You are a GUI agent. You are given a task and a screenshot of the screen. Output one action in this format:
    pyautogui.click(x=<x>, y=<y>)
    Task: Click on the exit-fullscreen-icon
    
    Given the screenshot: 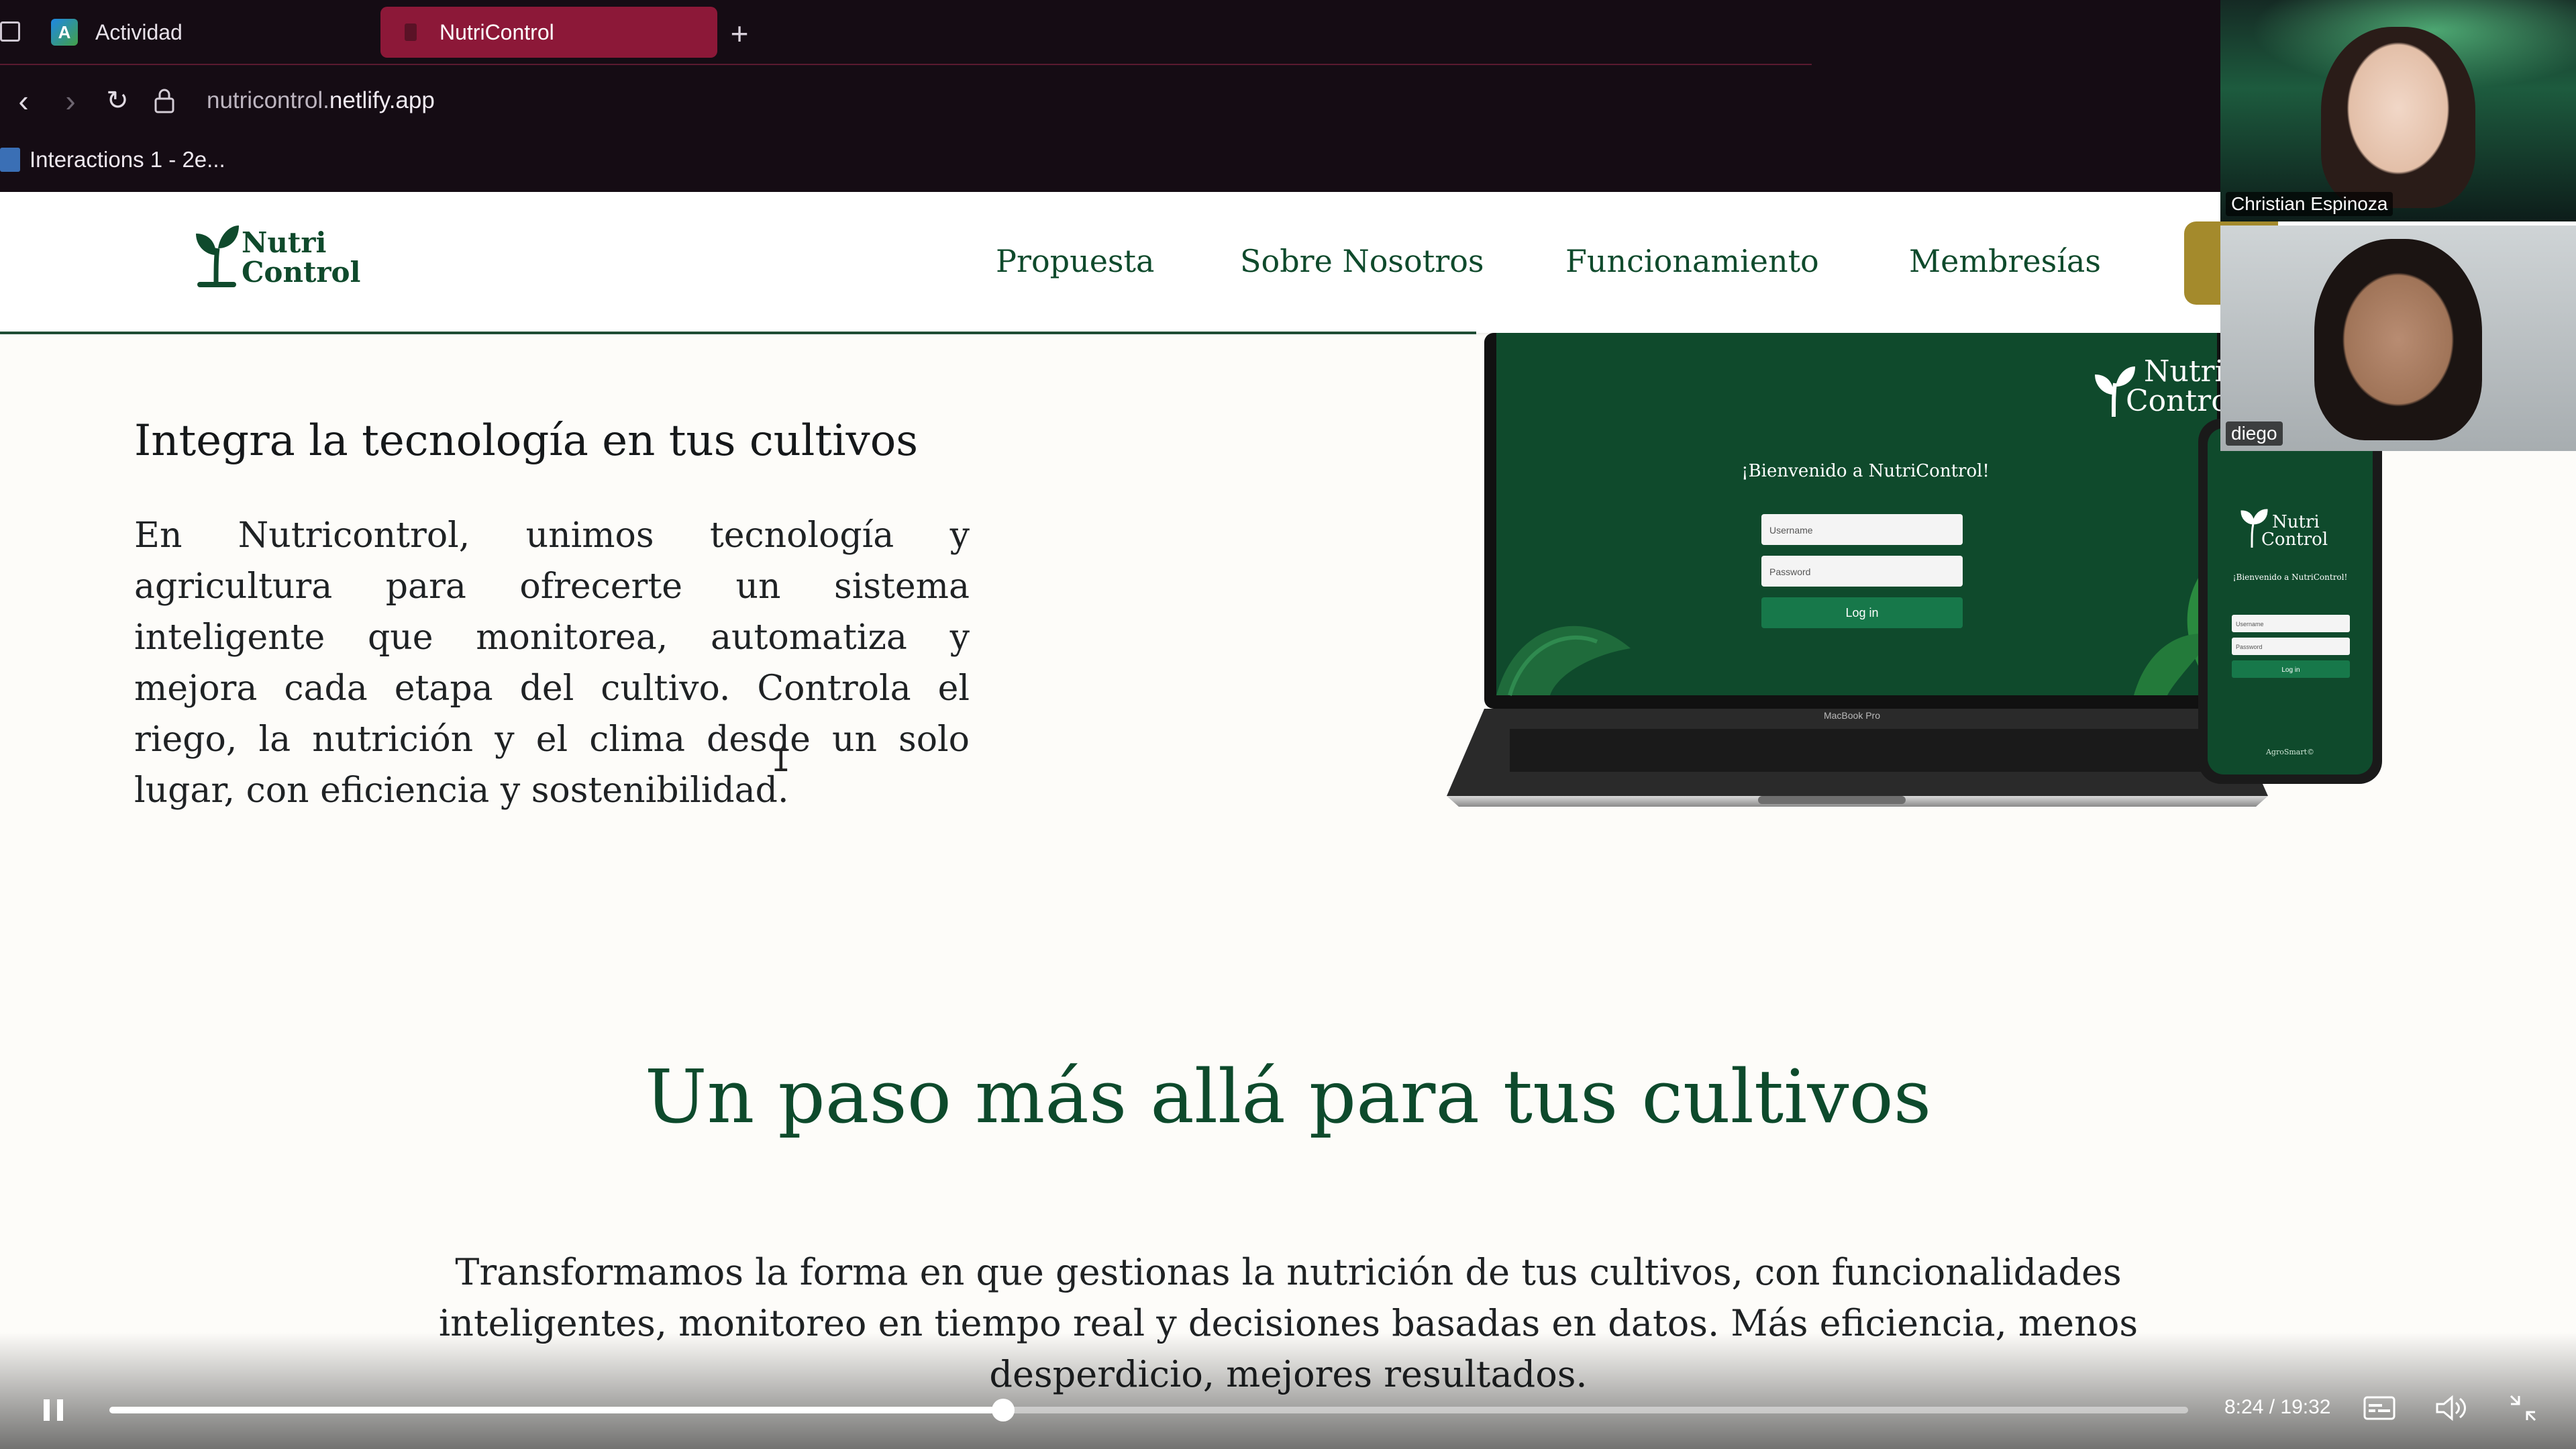 What is the action you would take?
    pyautogui.click(x=2523, y=1408)
    